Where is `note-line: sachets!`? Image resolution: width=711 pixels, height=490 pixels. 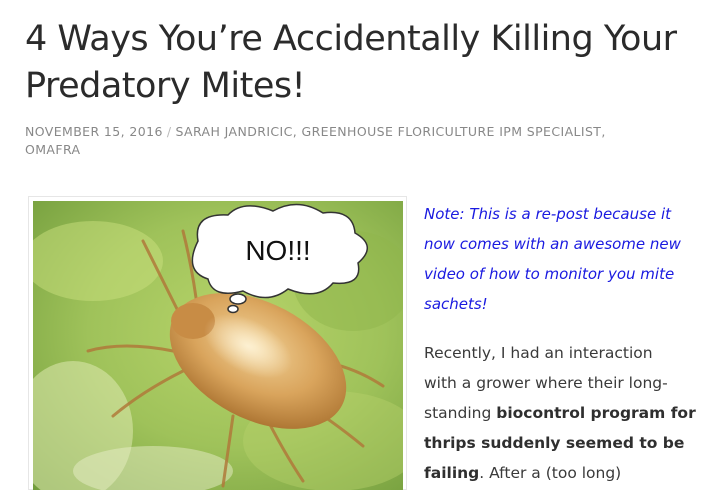
note-line: sachets! is located at coordinates (456, 304).